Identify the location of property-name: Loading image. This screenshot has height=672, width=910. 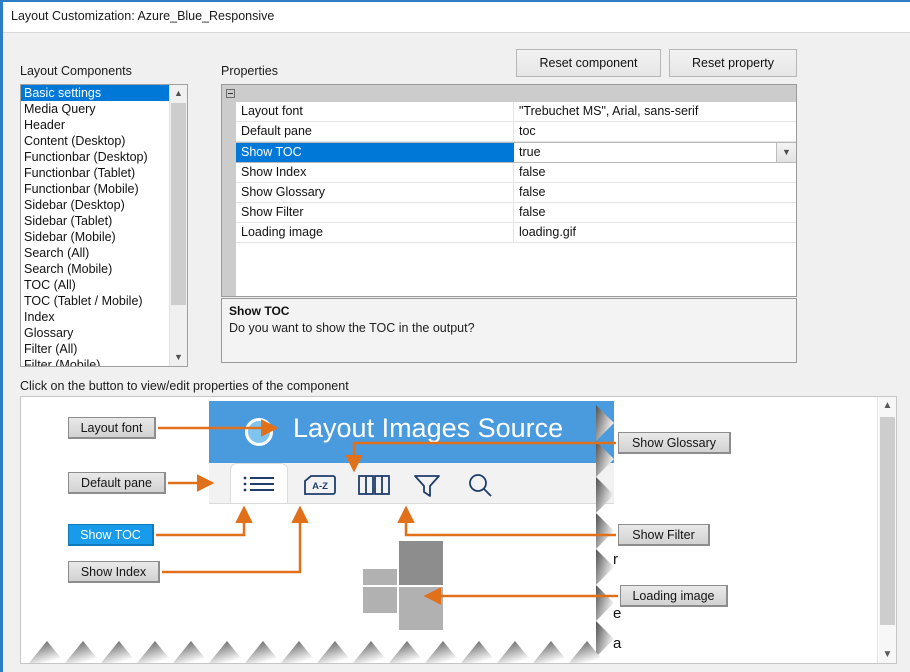
(375, 232).